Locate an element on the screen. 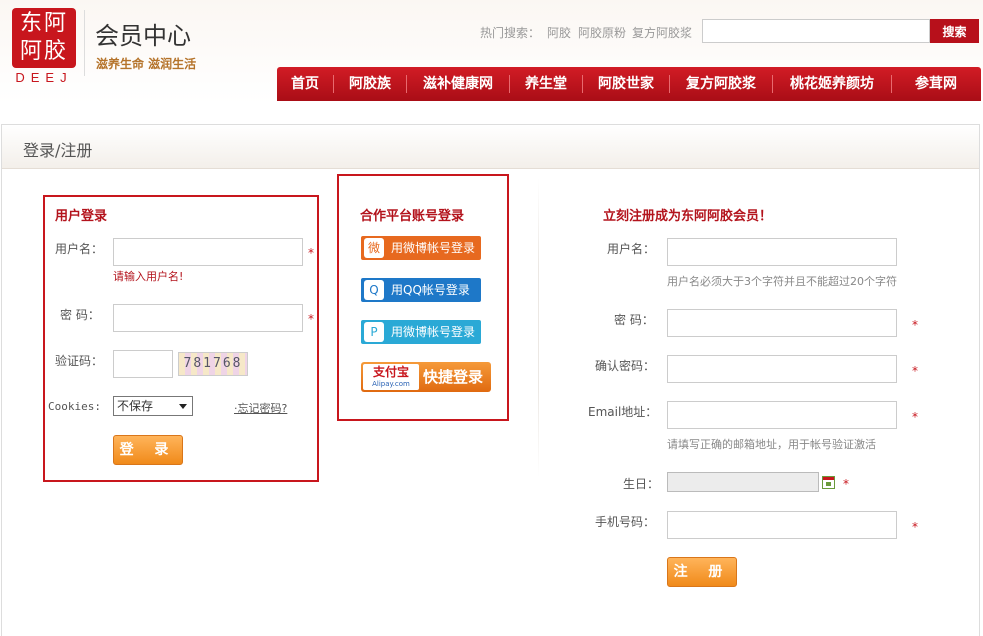 The image size is (983, 636). forgot-password-link: ·忘记密码? is located at coordinates (260, 408).